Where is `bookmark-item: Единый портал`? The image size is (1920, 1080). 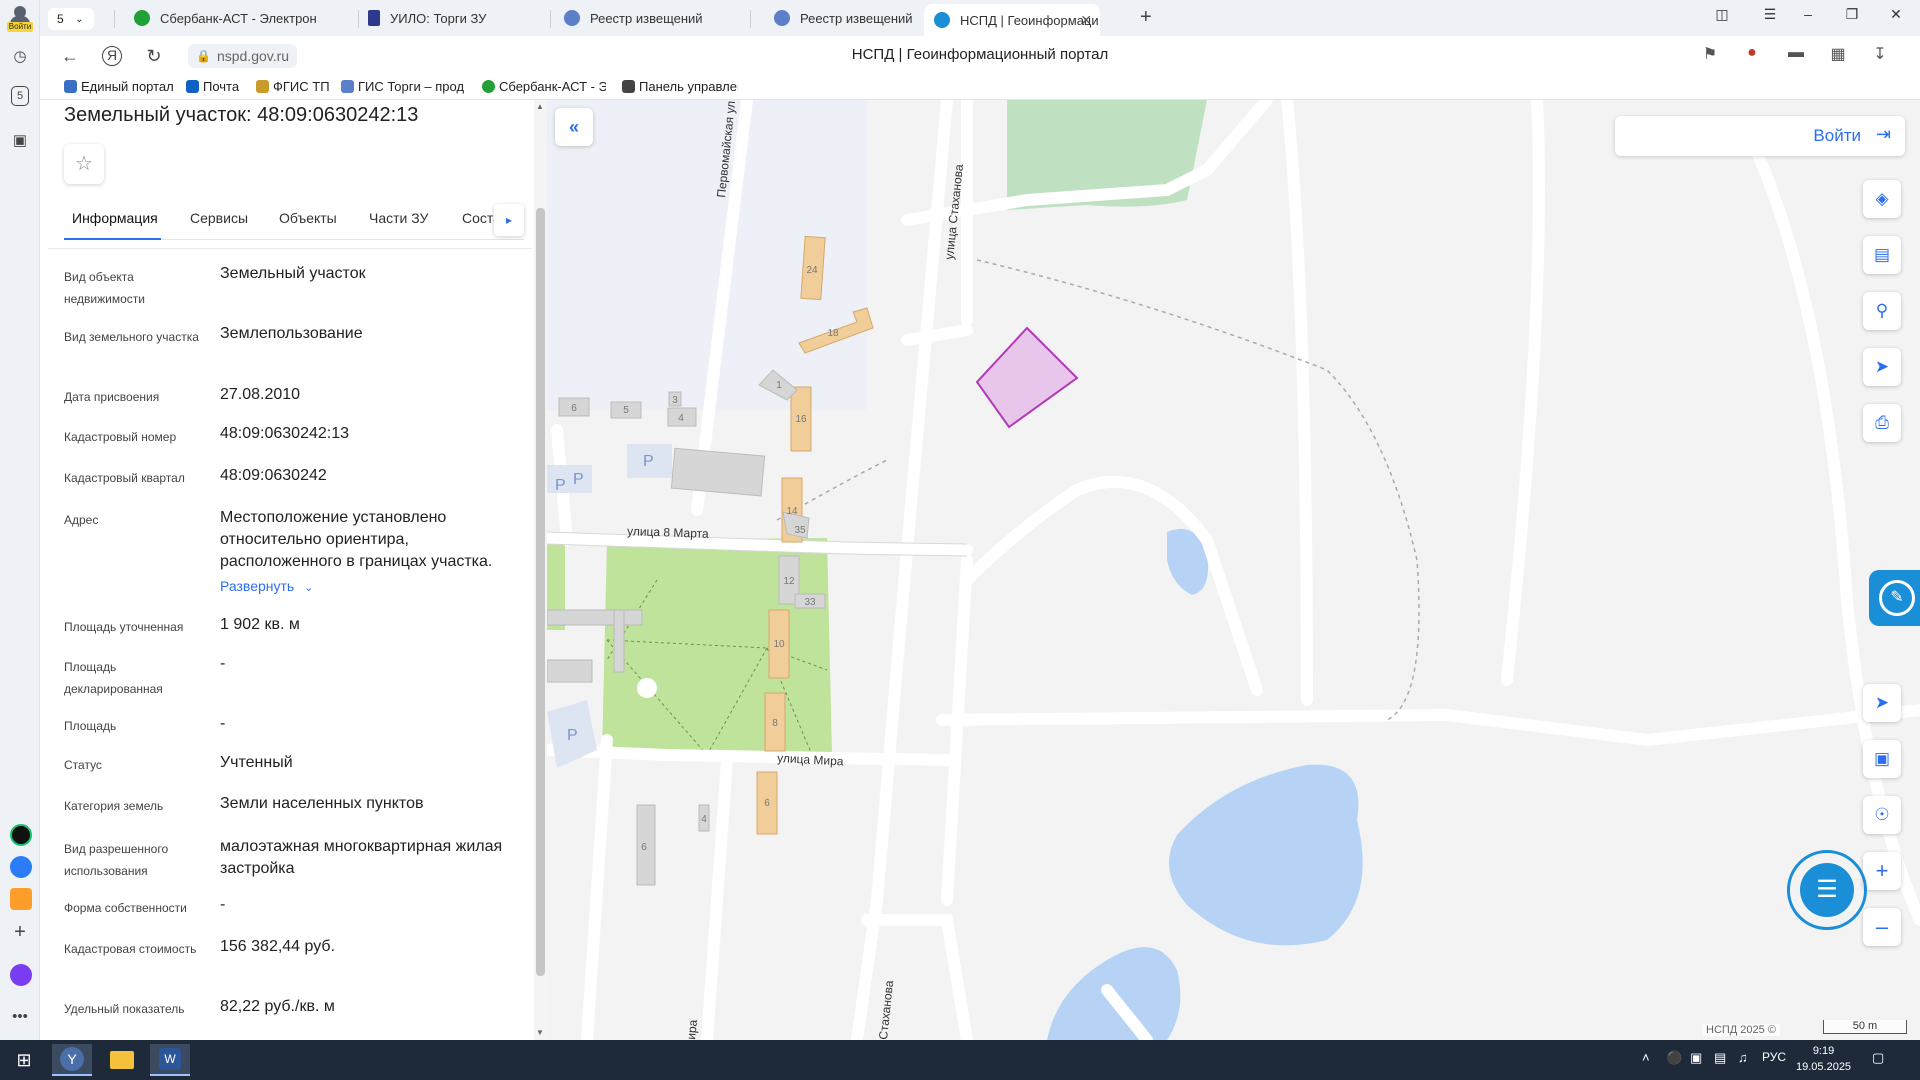 bookmark-item: Единый портал is located at coordinates (119, 86).